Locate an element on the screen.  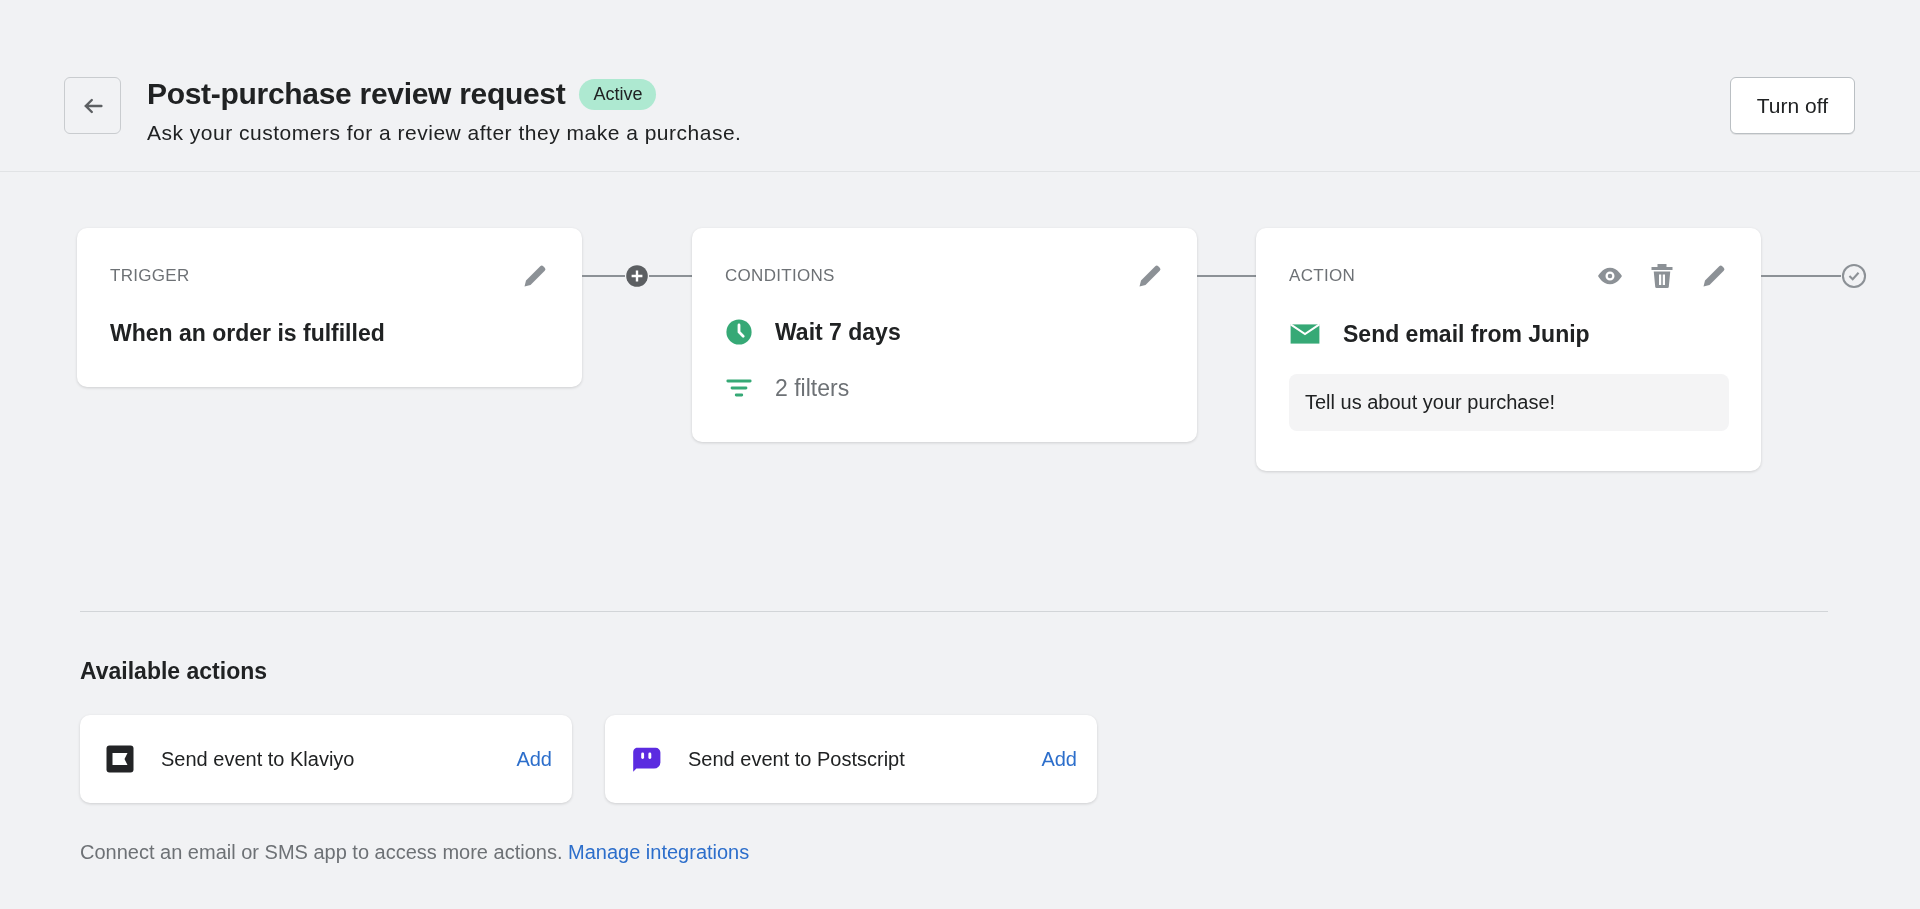
turn-off-button: Turn off is located at coordinates (1792, 105).